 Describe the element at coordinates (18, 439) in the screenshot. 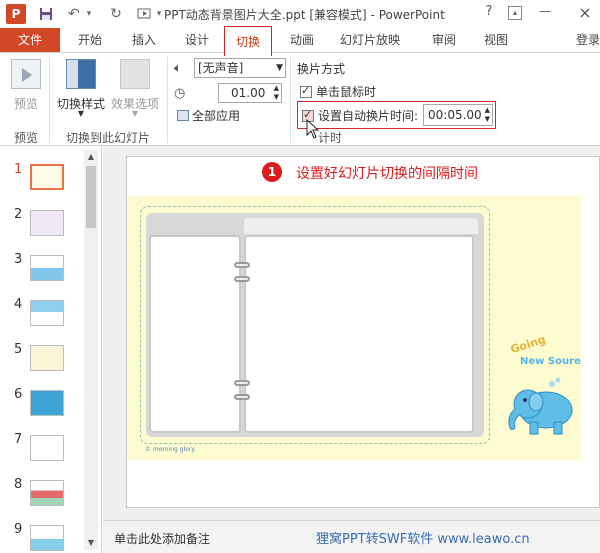

I see `slide-number: 7` at that location.